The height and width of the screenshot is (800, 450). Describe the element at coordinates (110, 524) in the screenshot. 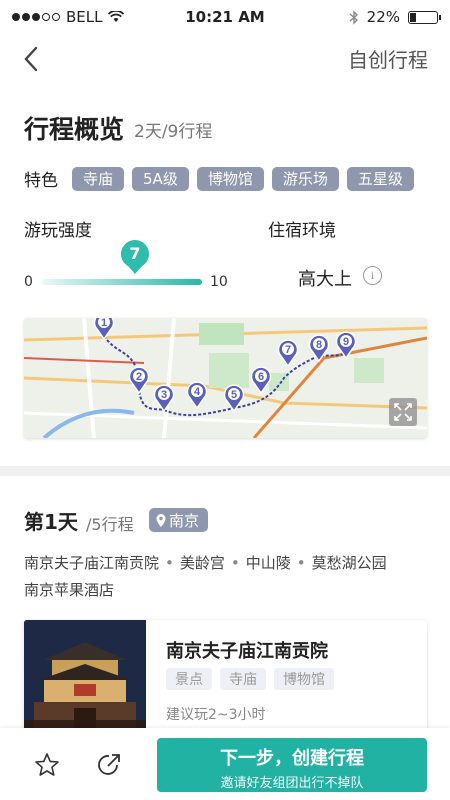

I see `day-subtitle: /5行程` at that location.